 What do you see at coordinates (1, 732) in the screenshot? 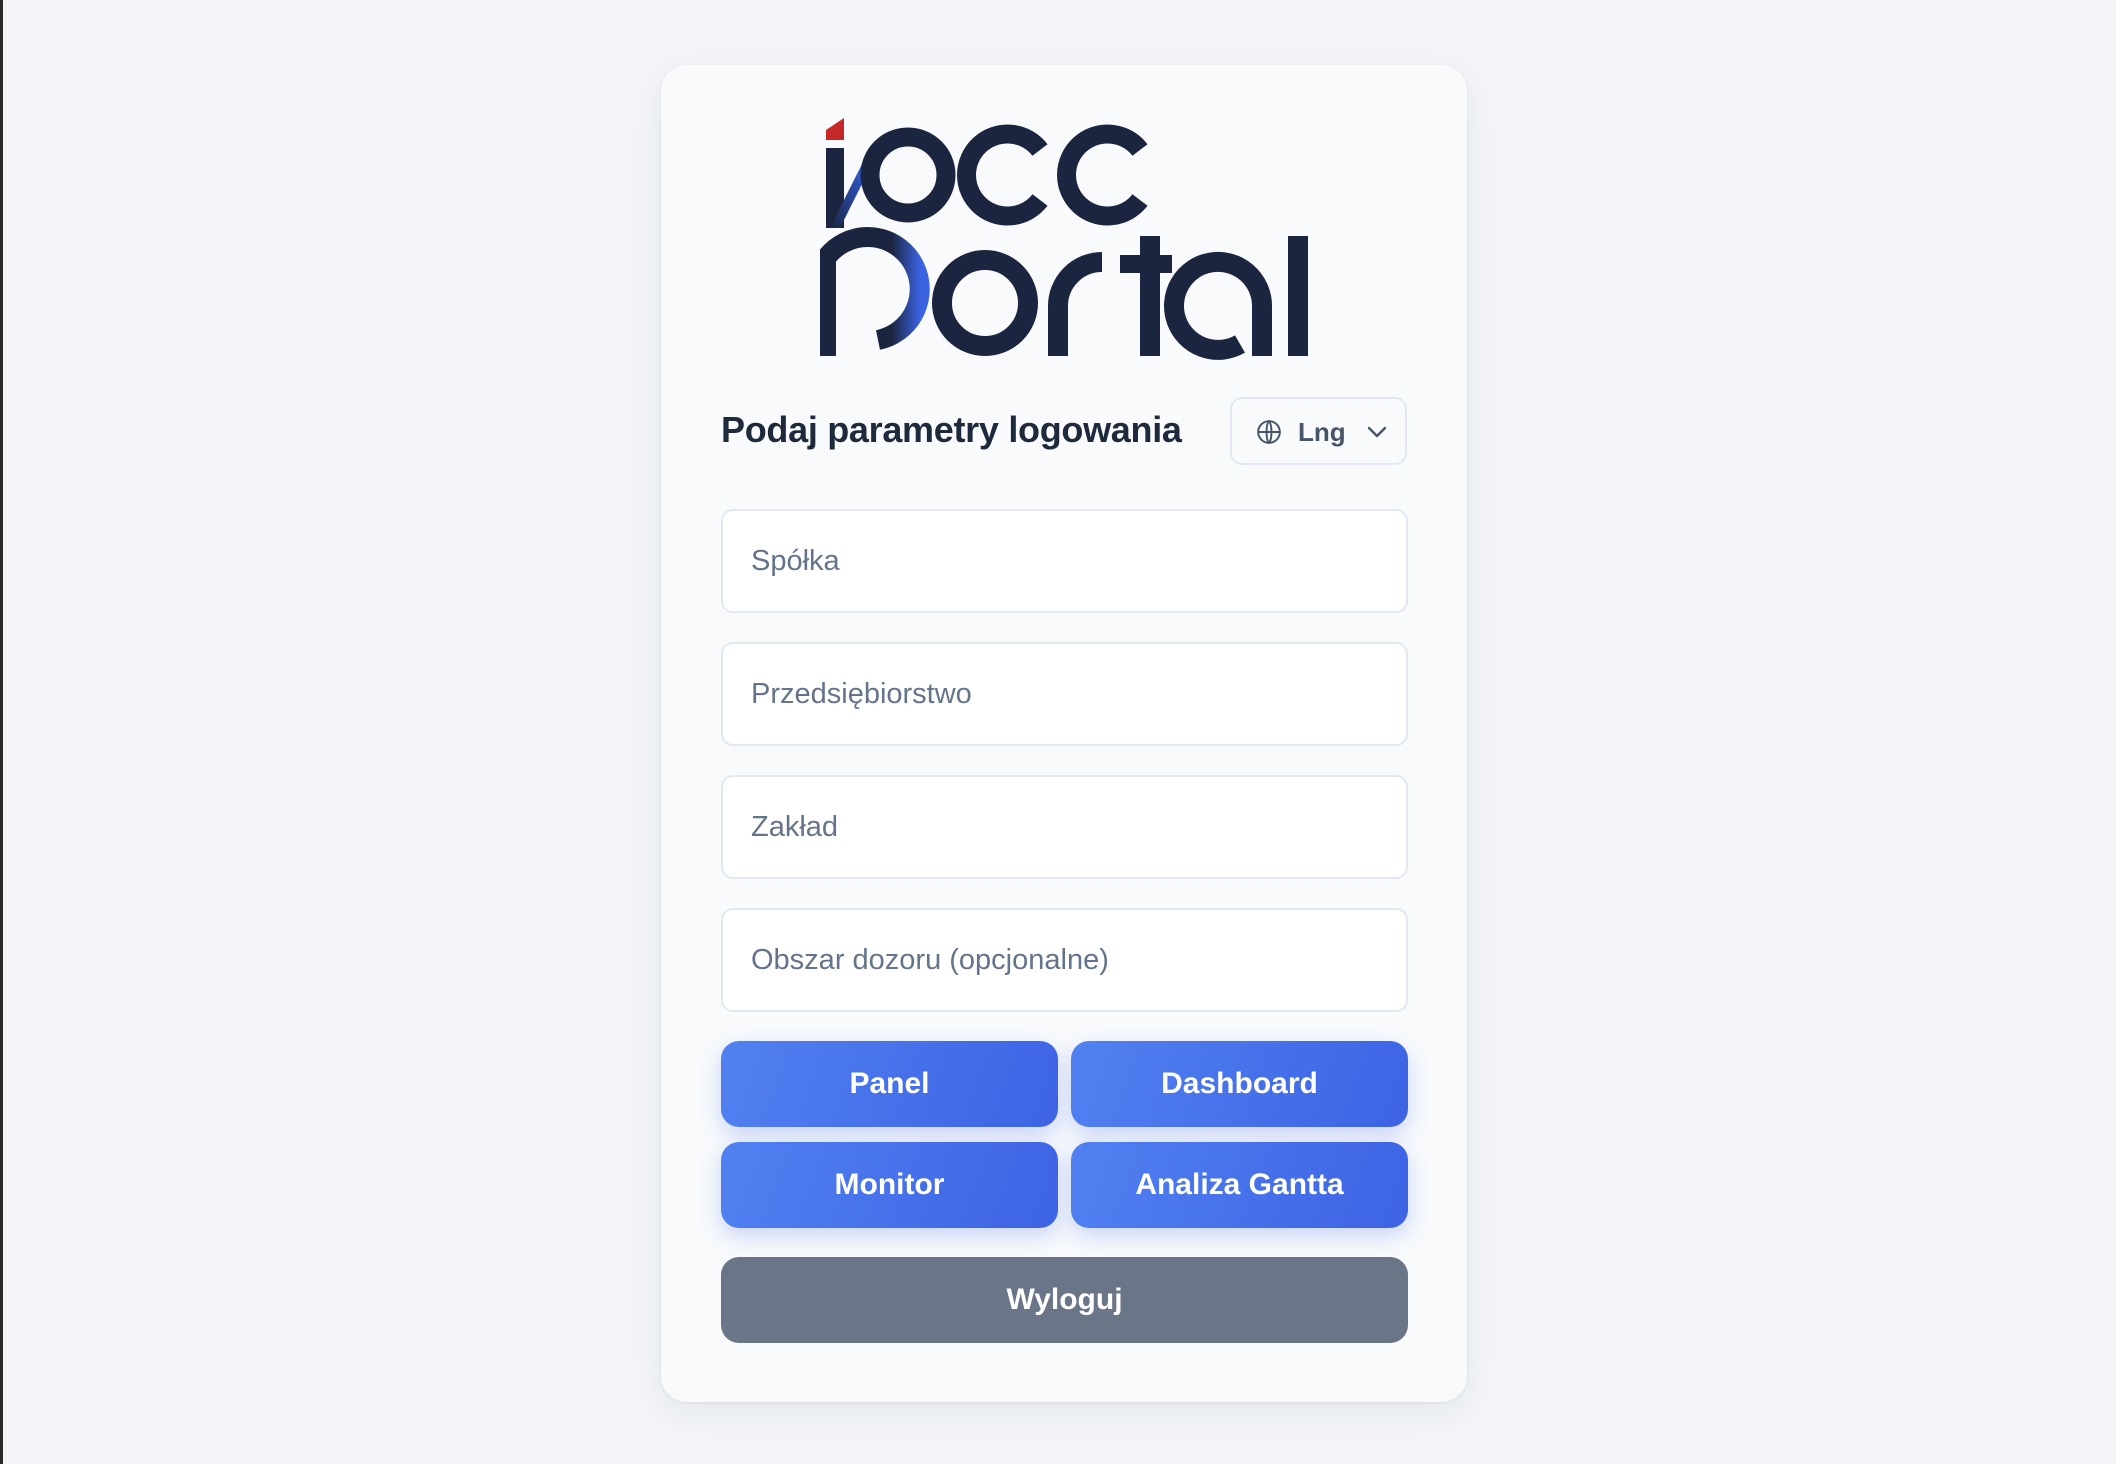
I see `window-edge` at bounding box center [1, 732].